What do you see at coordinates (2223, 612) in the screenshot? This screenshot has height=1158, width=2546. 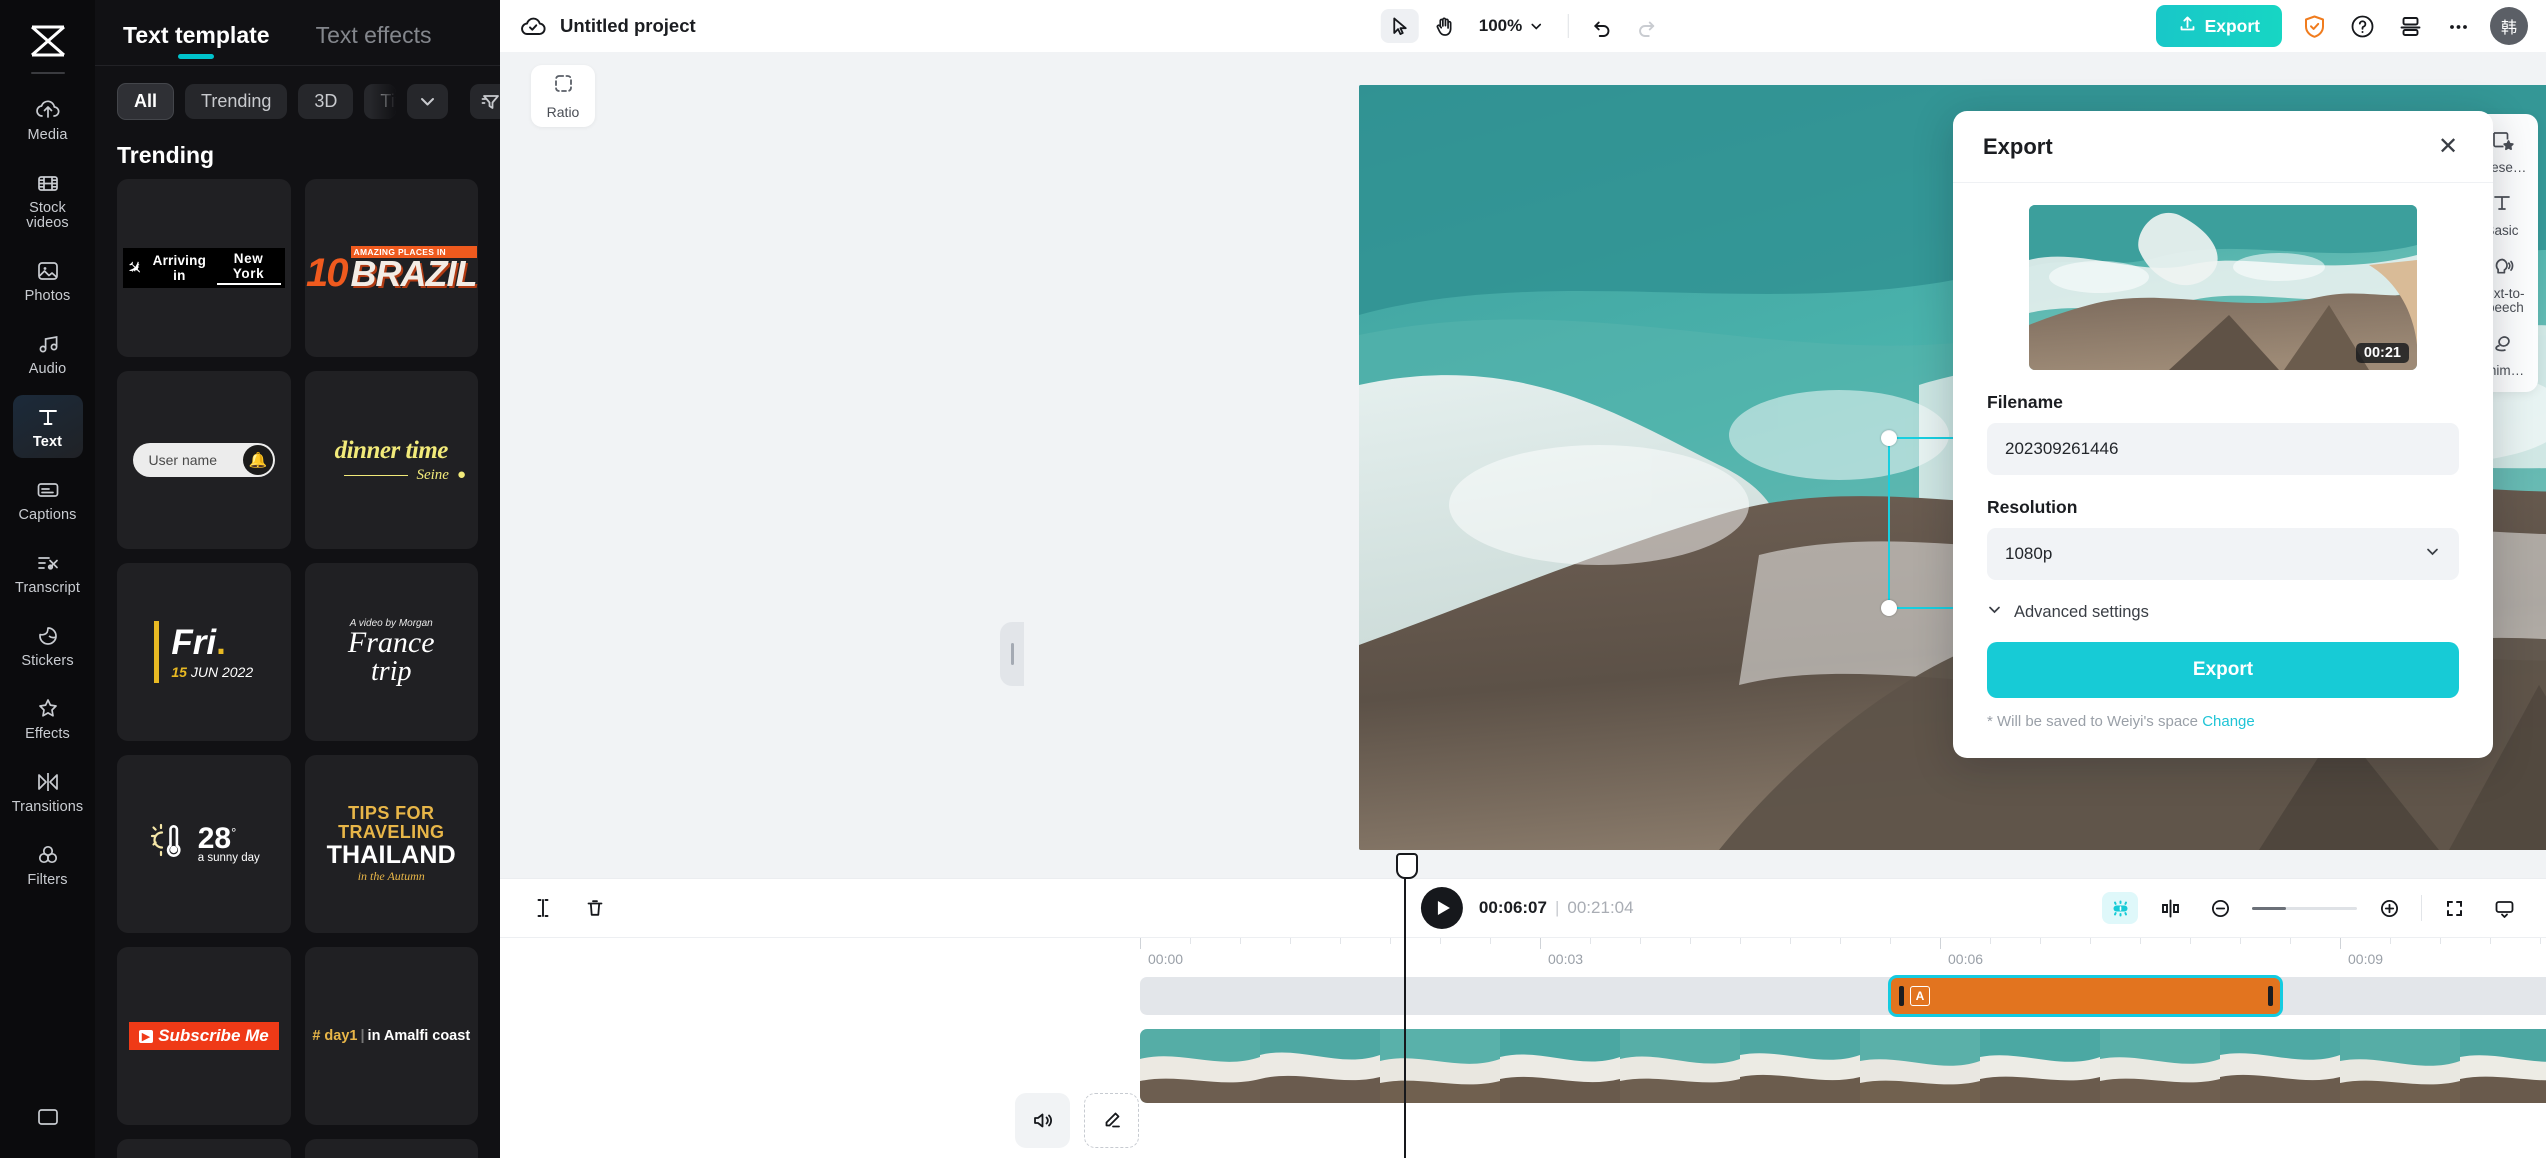 I see `advanced-settings-toggle: Advanced settings` at bounding box center [2223, 612].